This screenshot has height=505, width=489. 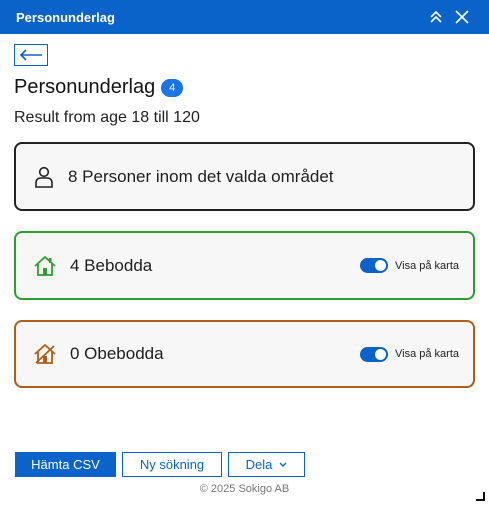 I want to click on uninhabited-card: 0 Obebodda Visa på karta, so click(x=244, y=354).